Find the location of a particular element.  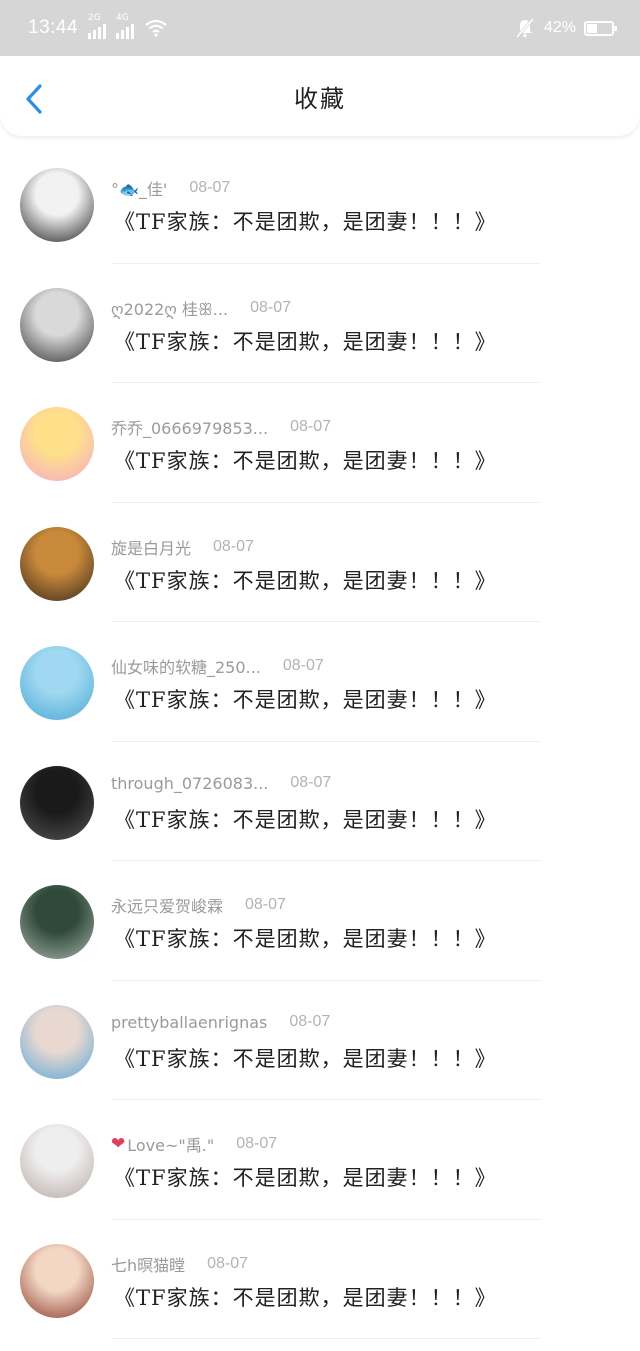

divider is located at coordinates (326, 1338).